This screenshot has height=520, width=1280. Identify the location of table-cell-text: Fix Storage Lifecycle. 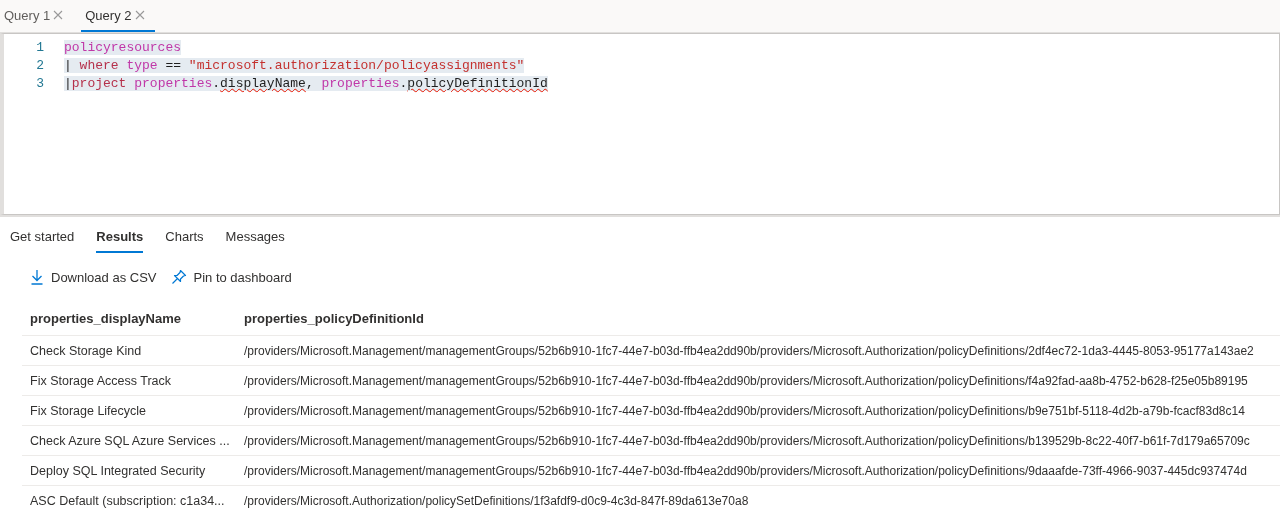
(88, 410).